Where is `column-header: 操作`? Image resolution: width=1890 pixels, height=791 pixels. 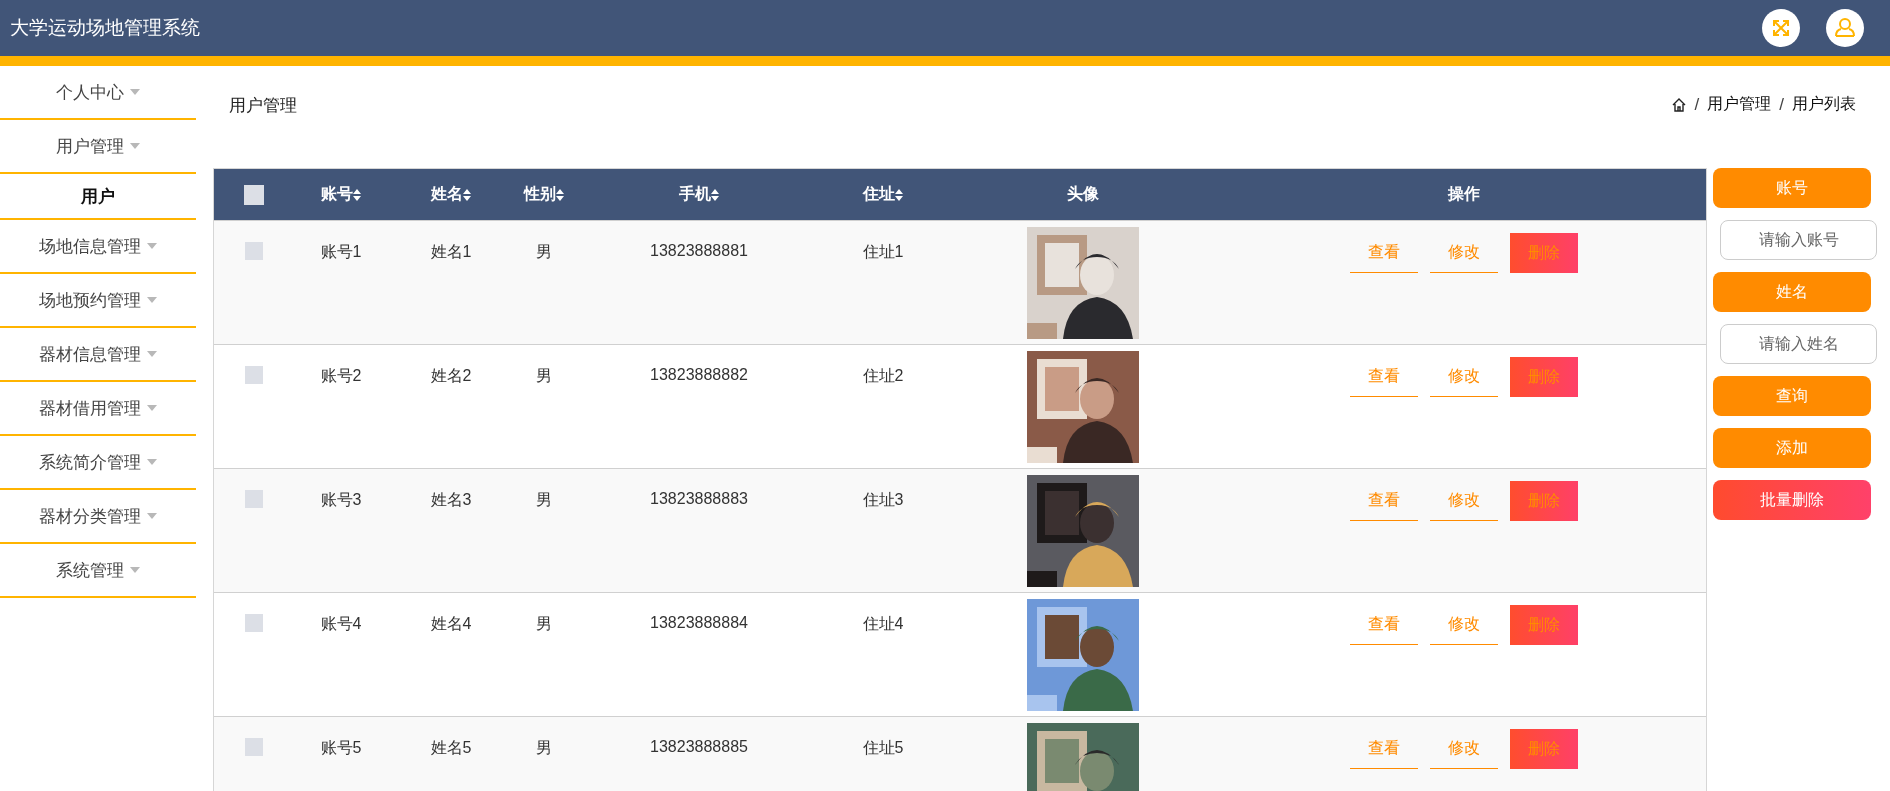
column-header: 操作 is located at coordinates (1464, 194).